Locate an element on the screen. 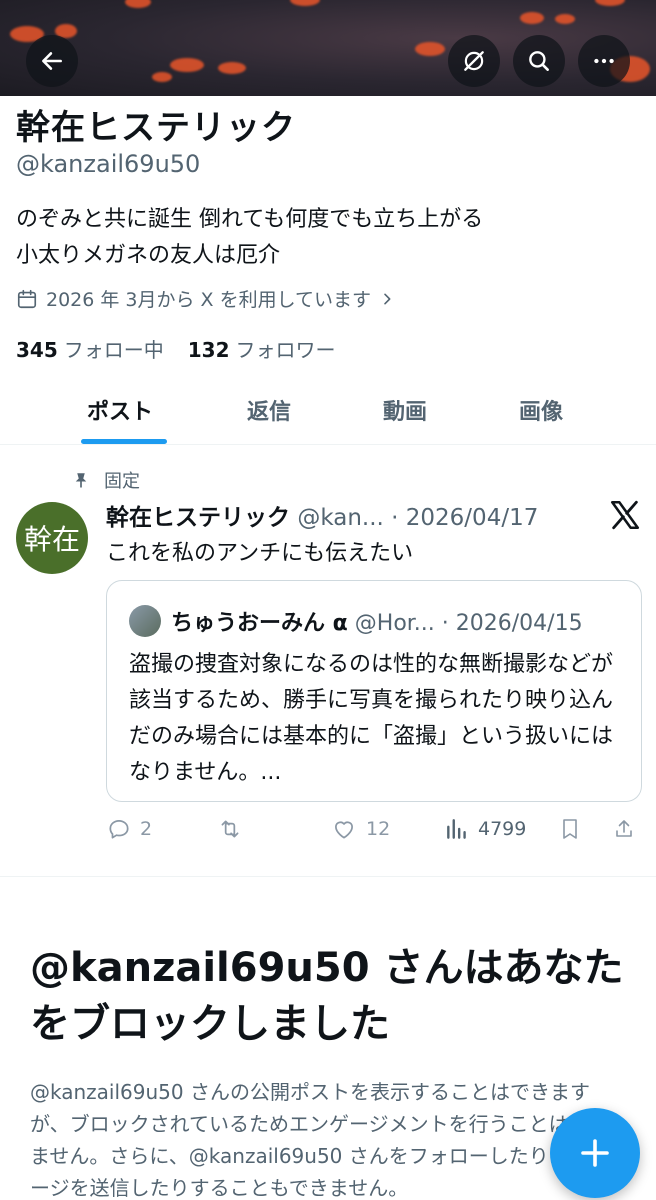 The width and height of the screenshot is (656, 1200). quote-header: ちゅうおーみん α @Hor... · 2026/04/15 is located at coordinates (377, 621).